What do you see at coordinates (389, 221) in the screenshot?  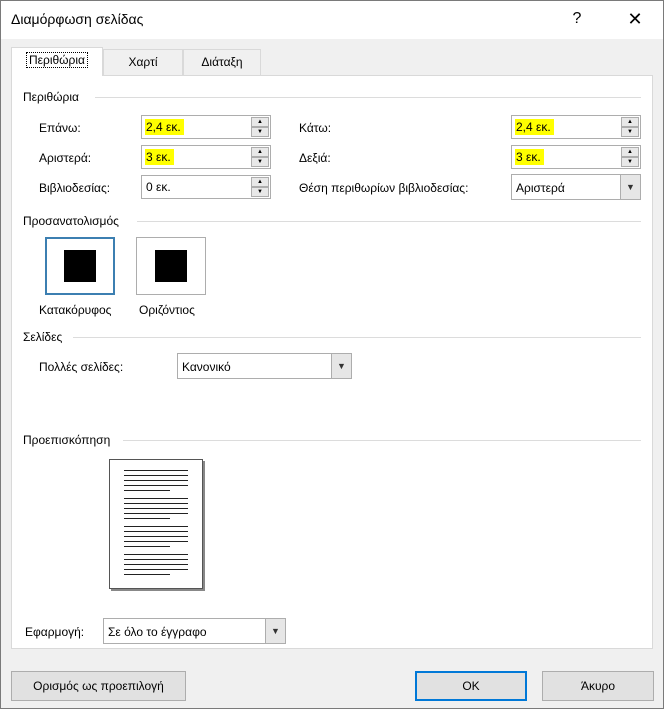 I see `orientation-divider` at bounding box center [389, 221].